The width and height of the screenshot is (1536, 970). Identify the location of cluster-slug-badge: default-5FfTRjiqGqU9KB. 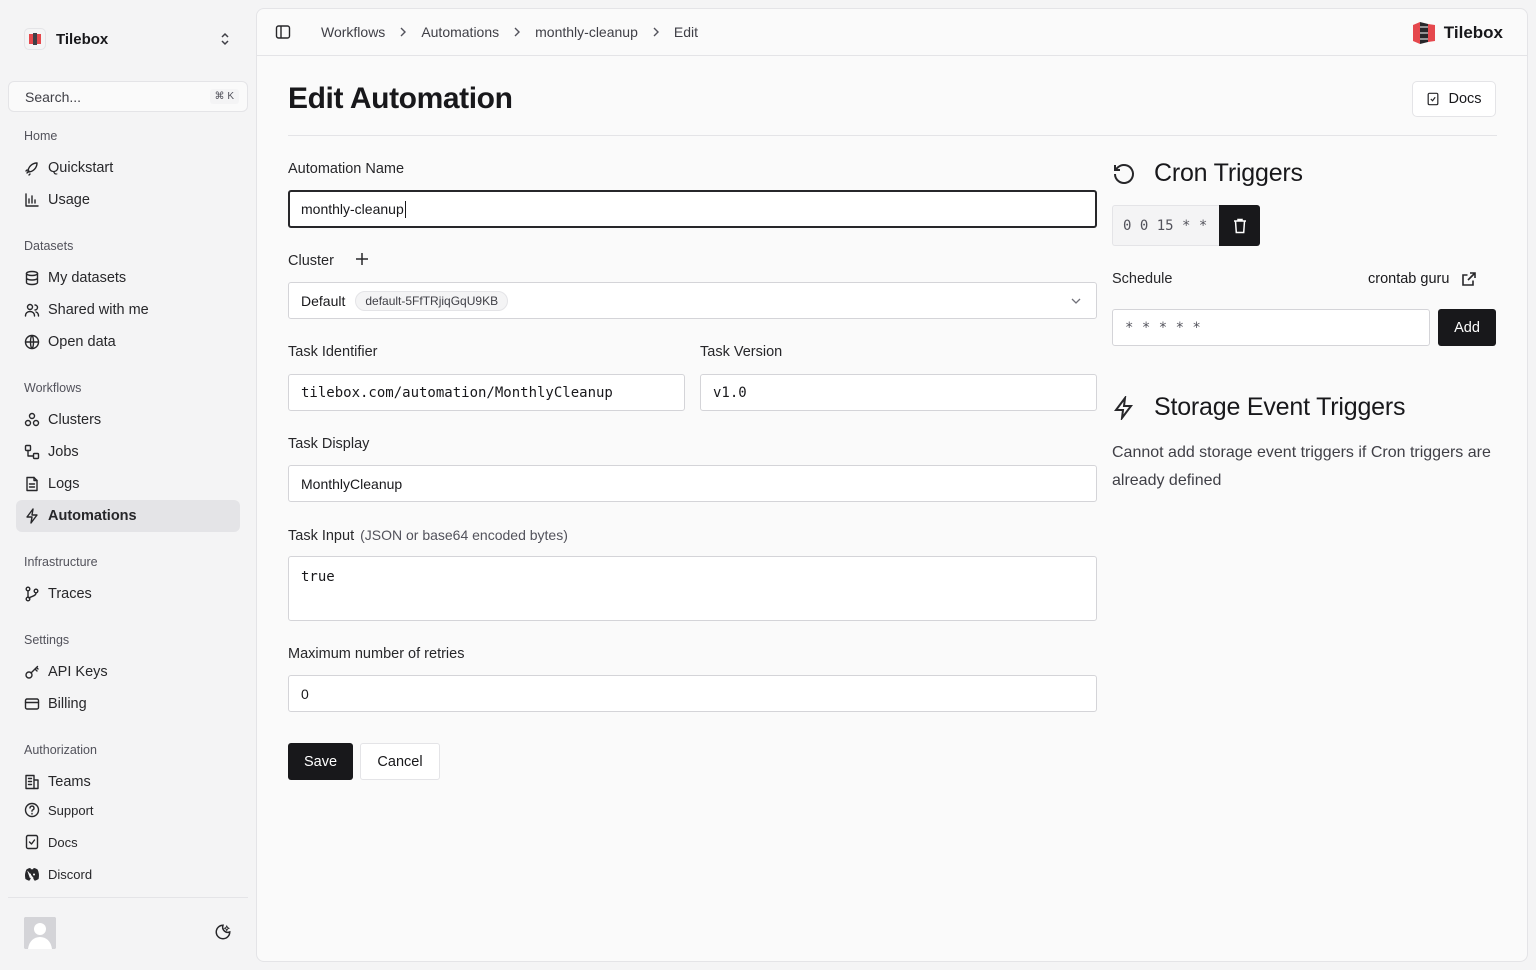
(432, 300).